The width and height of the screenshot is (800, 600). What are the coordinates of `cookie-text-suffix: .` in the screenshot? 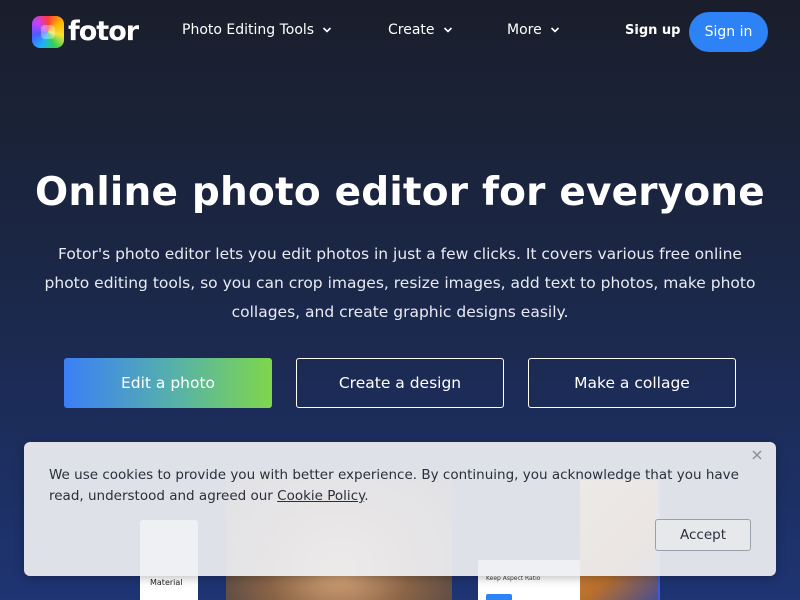 It's located at (366, 496).